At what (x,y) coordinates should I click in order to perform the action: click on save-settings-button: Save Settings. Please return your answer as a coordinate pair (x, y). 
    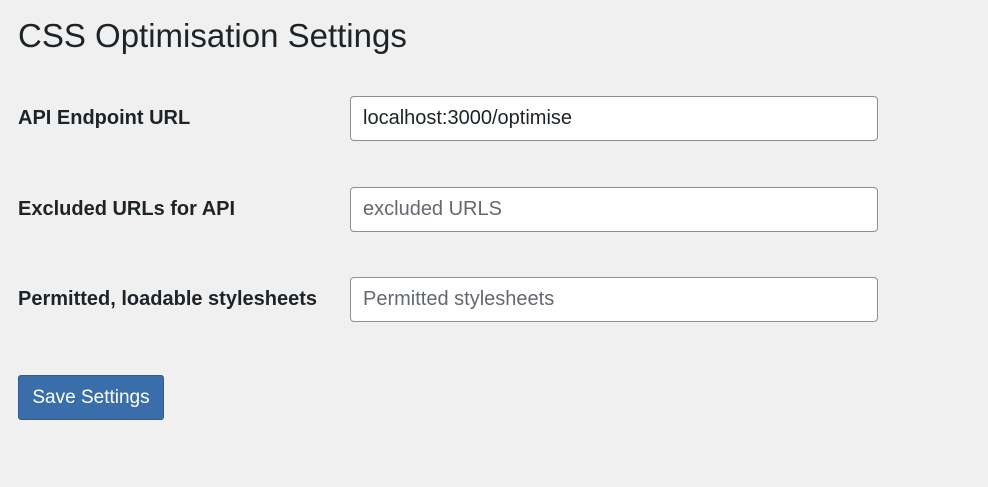
    Looking at the image, I should click on (91, 397).